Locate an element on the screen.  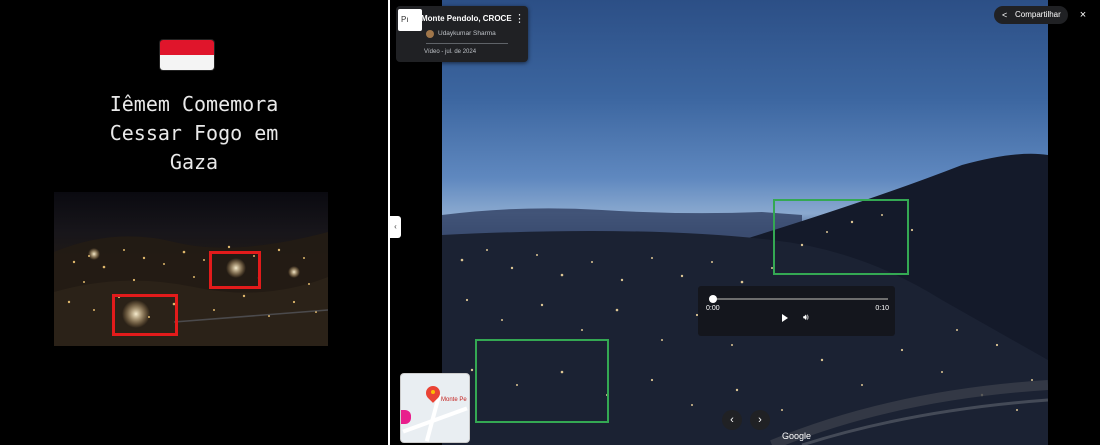
divider is located at coordinates (467, 43).